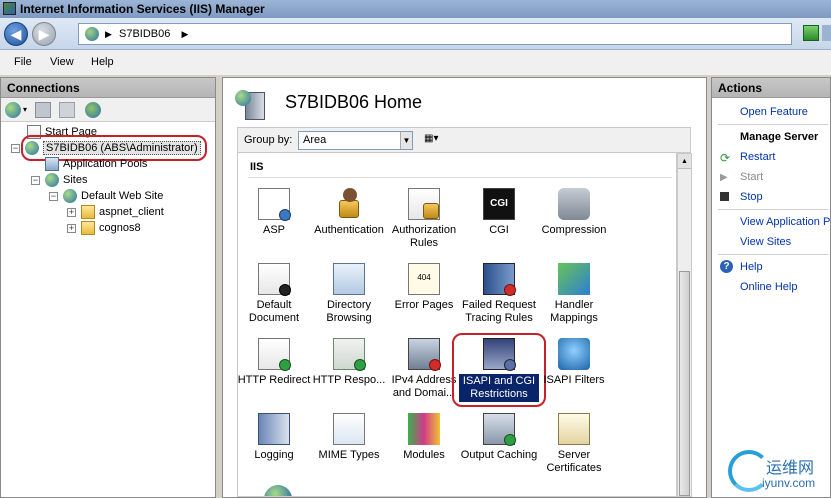 The height and width of the screenshot is (498, 831). I want to click on up-icon, so click(67, 110).